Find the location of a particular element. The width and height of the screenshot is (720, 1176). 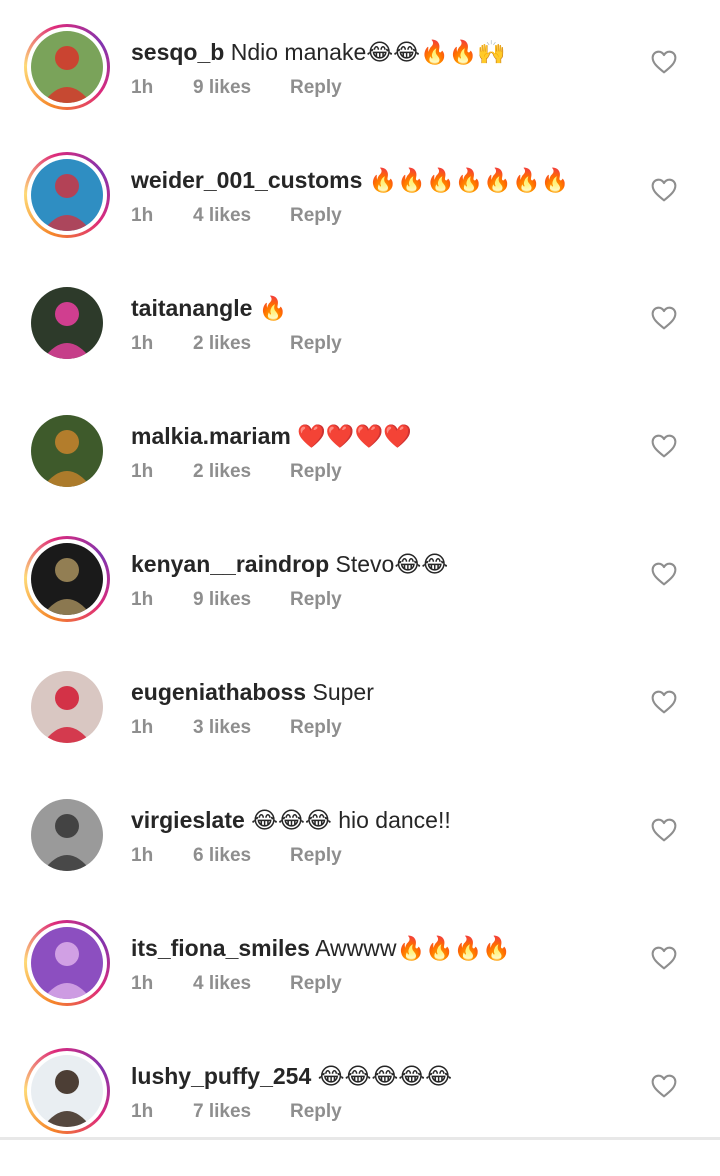

comment-text: 😂😂😂 hio dance!! is located at coordinates (347, 820).